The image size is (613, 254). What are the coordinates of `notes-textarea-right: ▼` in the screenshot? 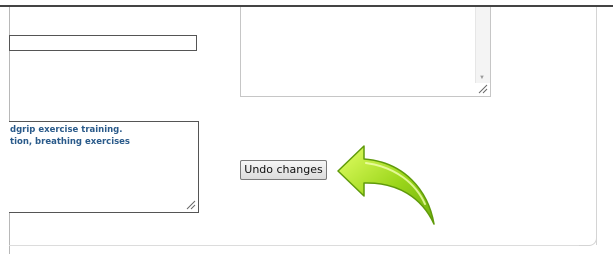 It's located at (365, 52).